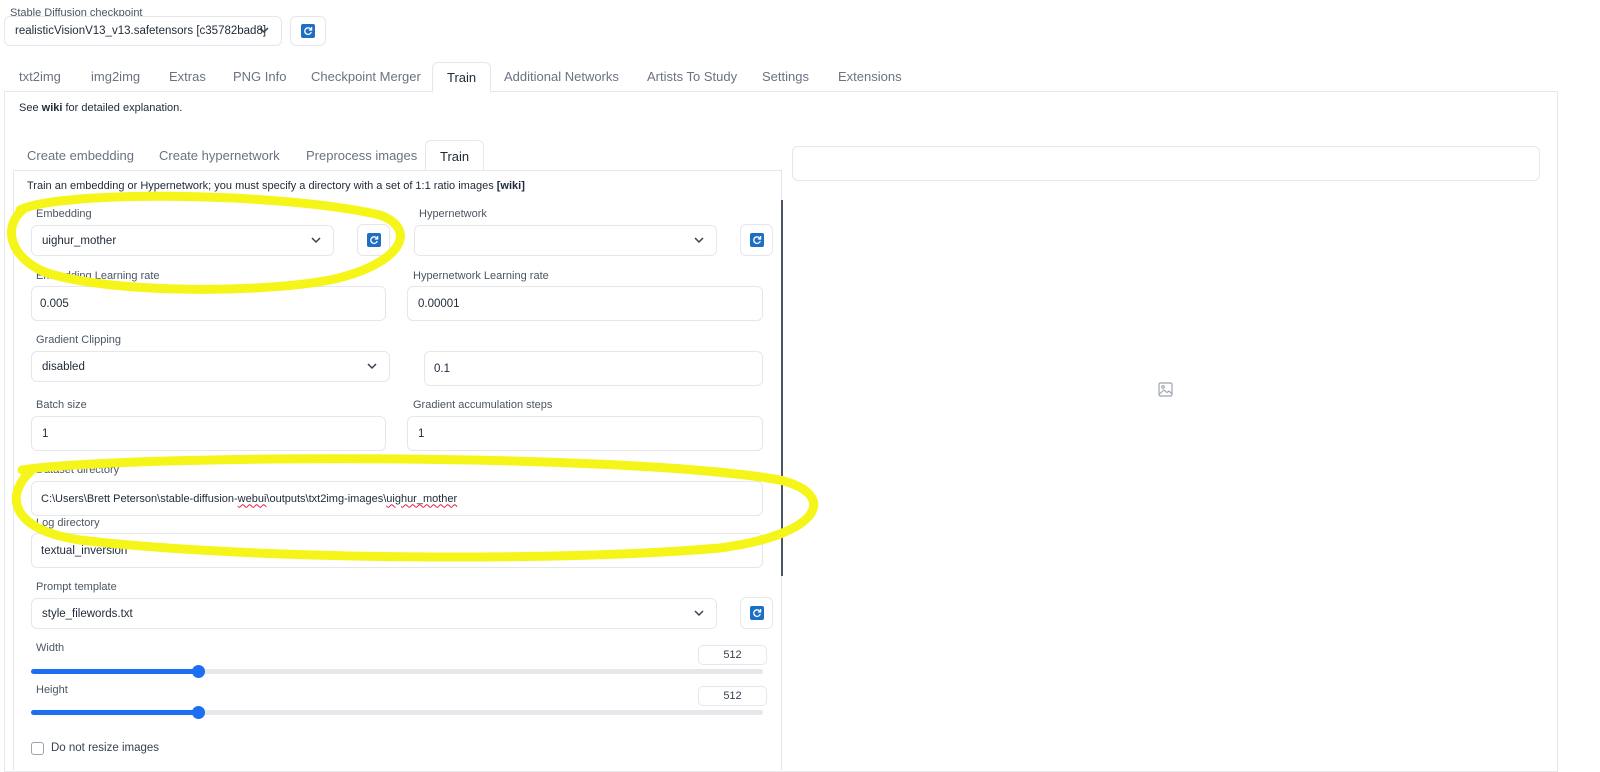 The height and width of the screenshot is (772, 1600). I want to click on no-resize-label: Do not resize images, so click(105, 748).